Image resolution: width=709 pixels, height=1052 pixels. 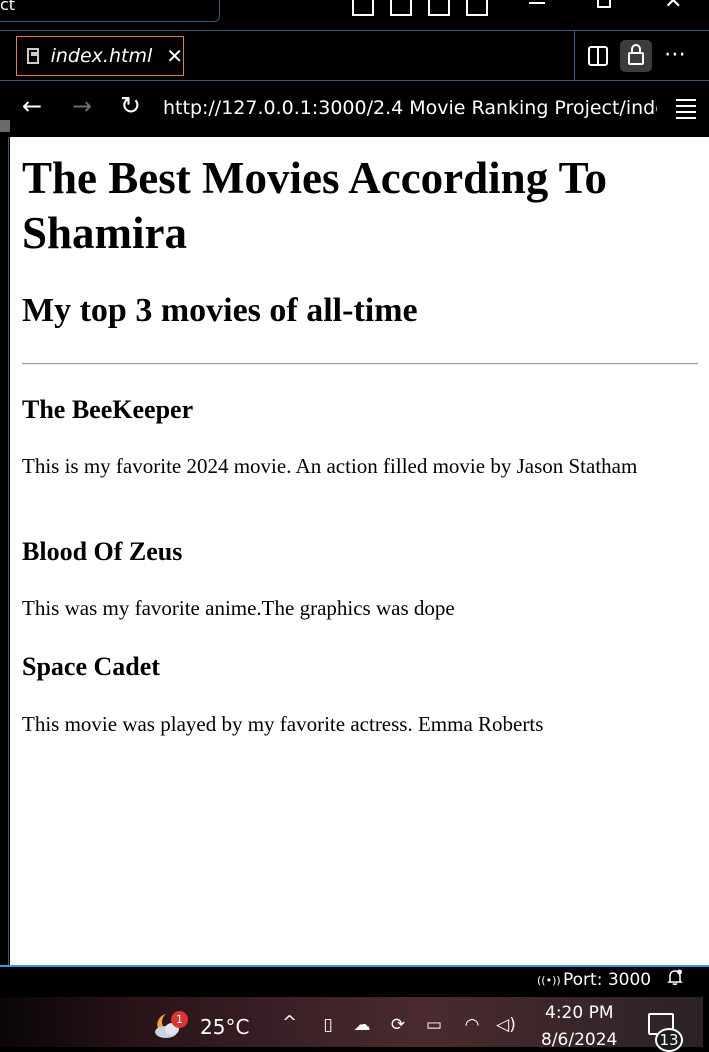 What do you see at coordinates (434, 1025) in the screenshot?
I see `battery-icon: ▭` at bounding box center [434, 1025].